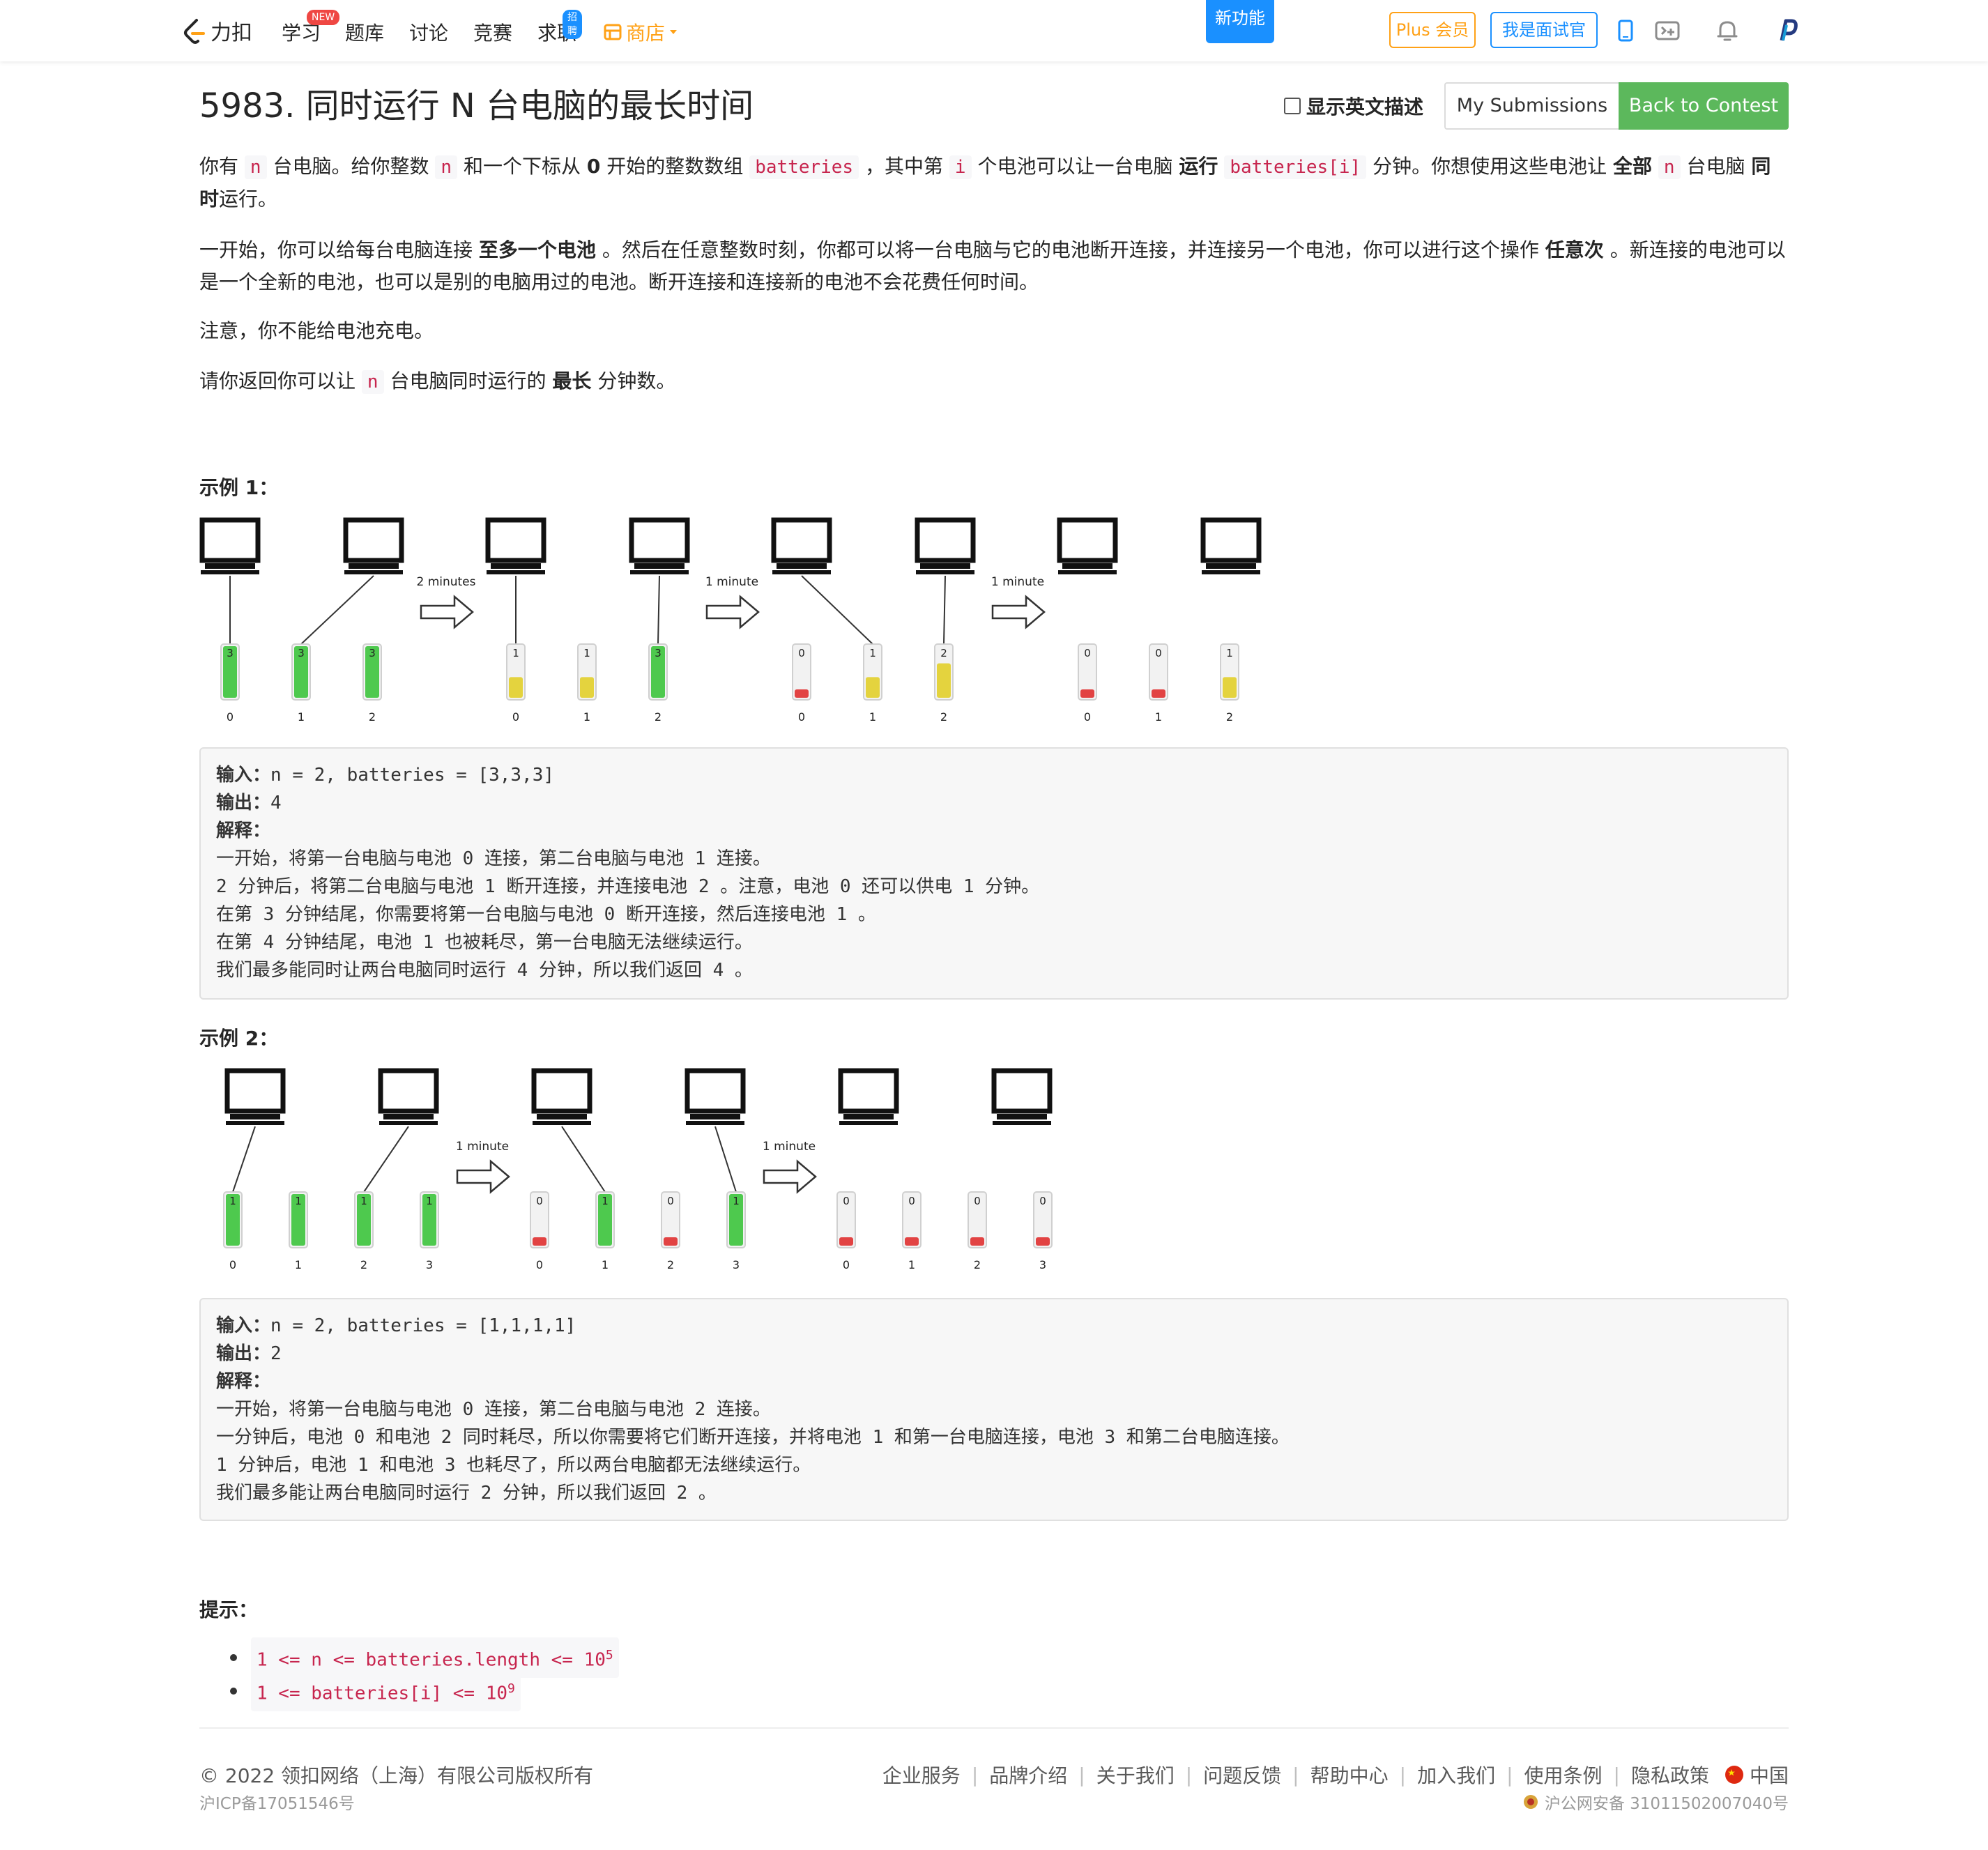 This screenshot has width=1988, height=1850. What do you see at coordinates (904, 167) in the screenshot?
I see `text: ，其中第` at bounding box center [904, 167].